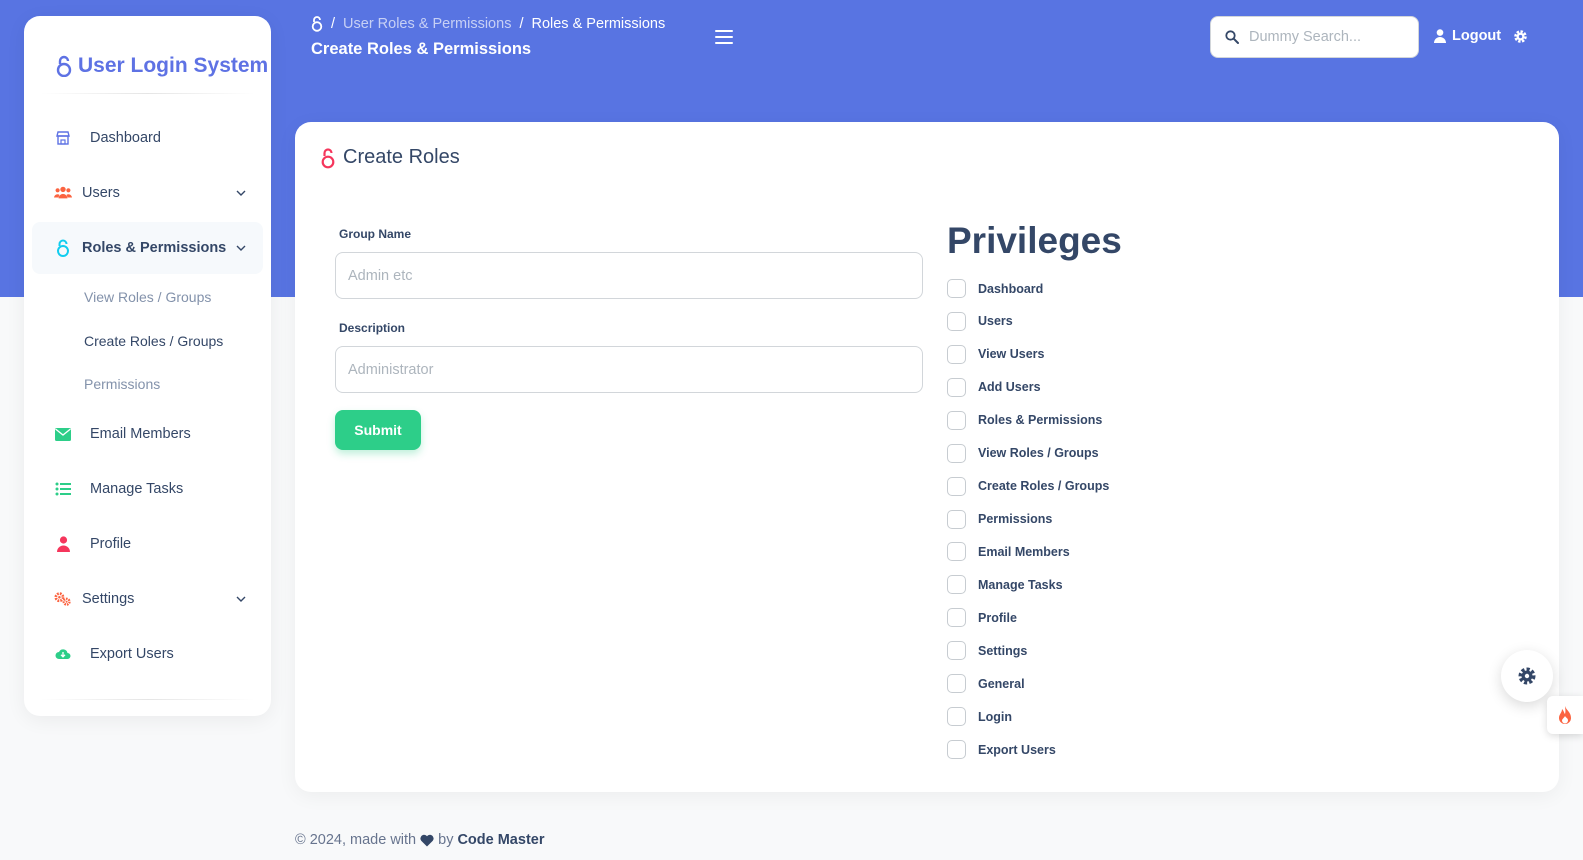  I want to click on card-title: Create Roles, so click(390, 157).